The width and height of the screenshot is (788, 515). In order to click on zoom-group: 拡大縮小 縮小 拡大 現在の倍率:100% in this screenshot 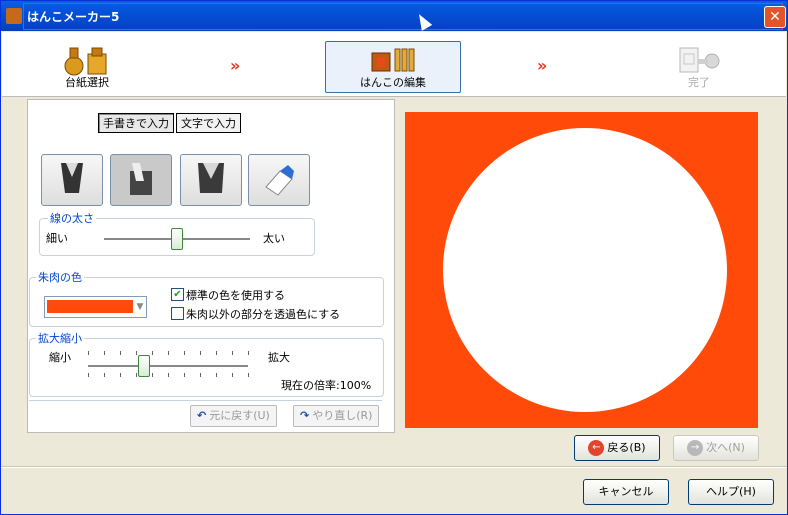, I will do `click(206, 363)`.